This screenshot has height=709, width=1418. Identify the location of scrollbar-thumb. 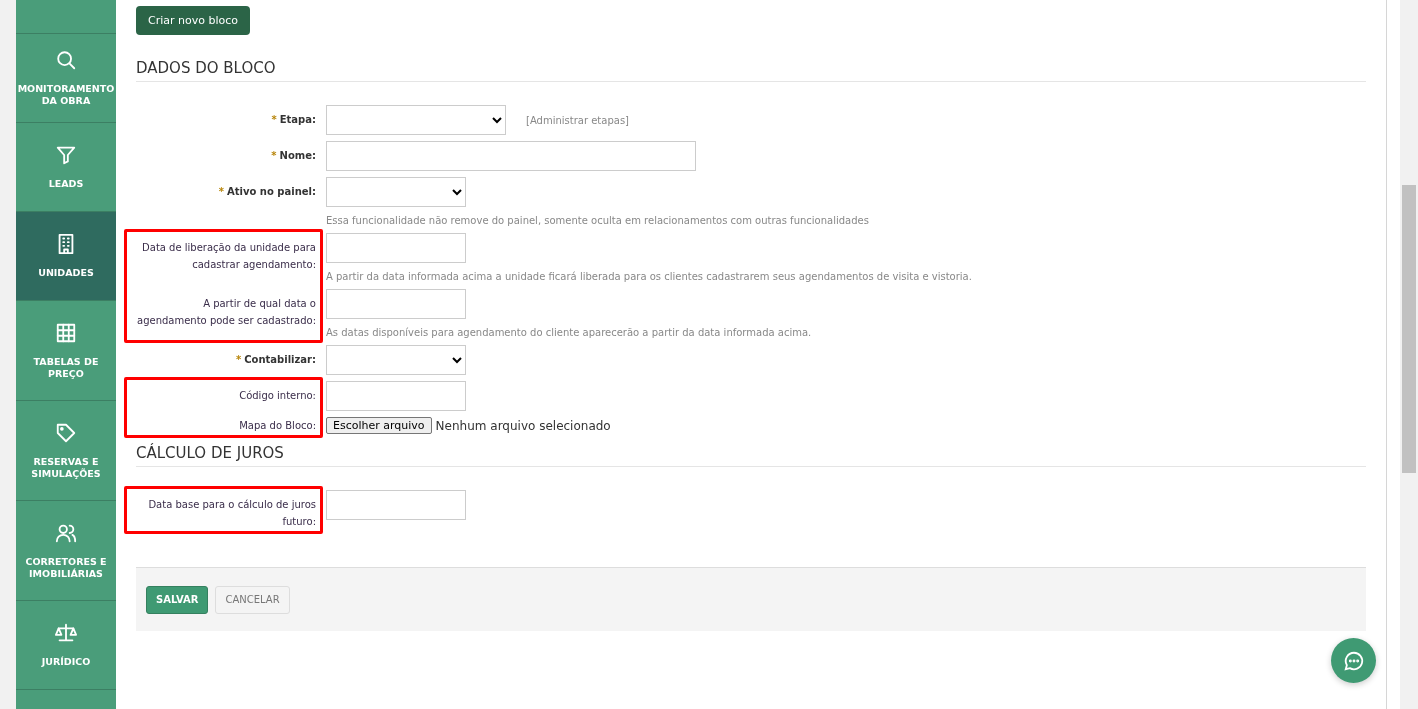
(1409, 329).